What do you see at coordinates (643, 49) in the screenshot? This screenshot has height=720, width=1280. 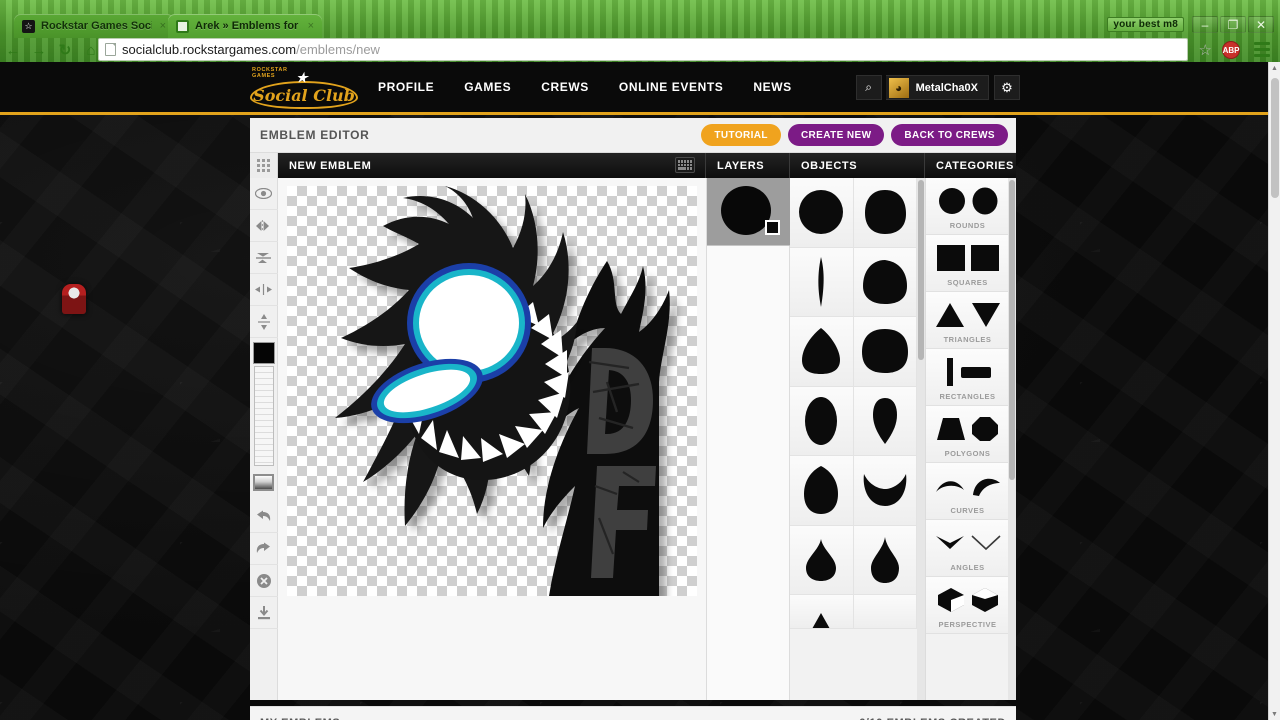 I see `address-bar: socialclub.rockstargames.com/emblems/new` at bounding box center [643, 49].